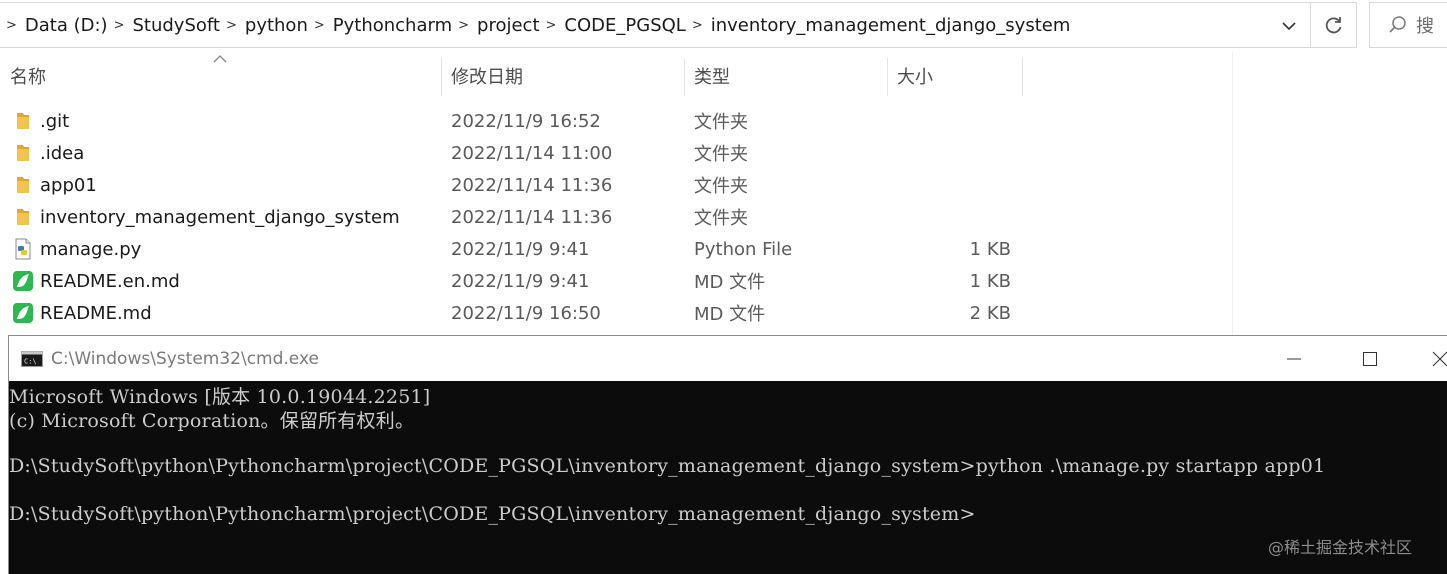 Image resolution: width=1447 pixels, height=574 pixels. What do you see at coordinates (1425, 26) in the screenshot?
I see `search-placeholder: 搜` at bounding box center [1425, 26].